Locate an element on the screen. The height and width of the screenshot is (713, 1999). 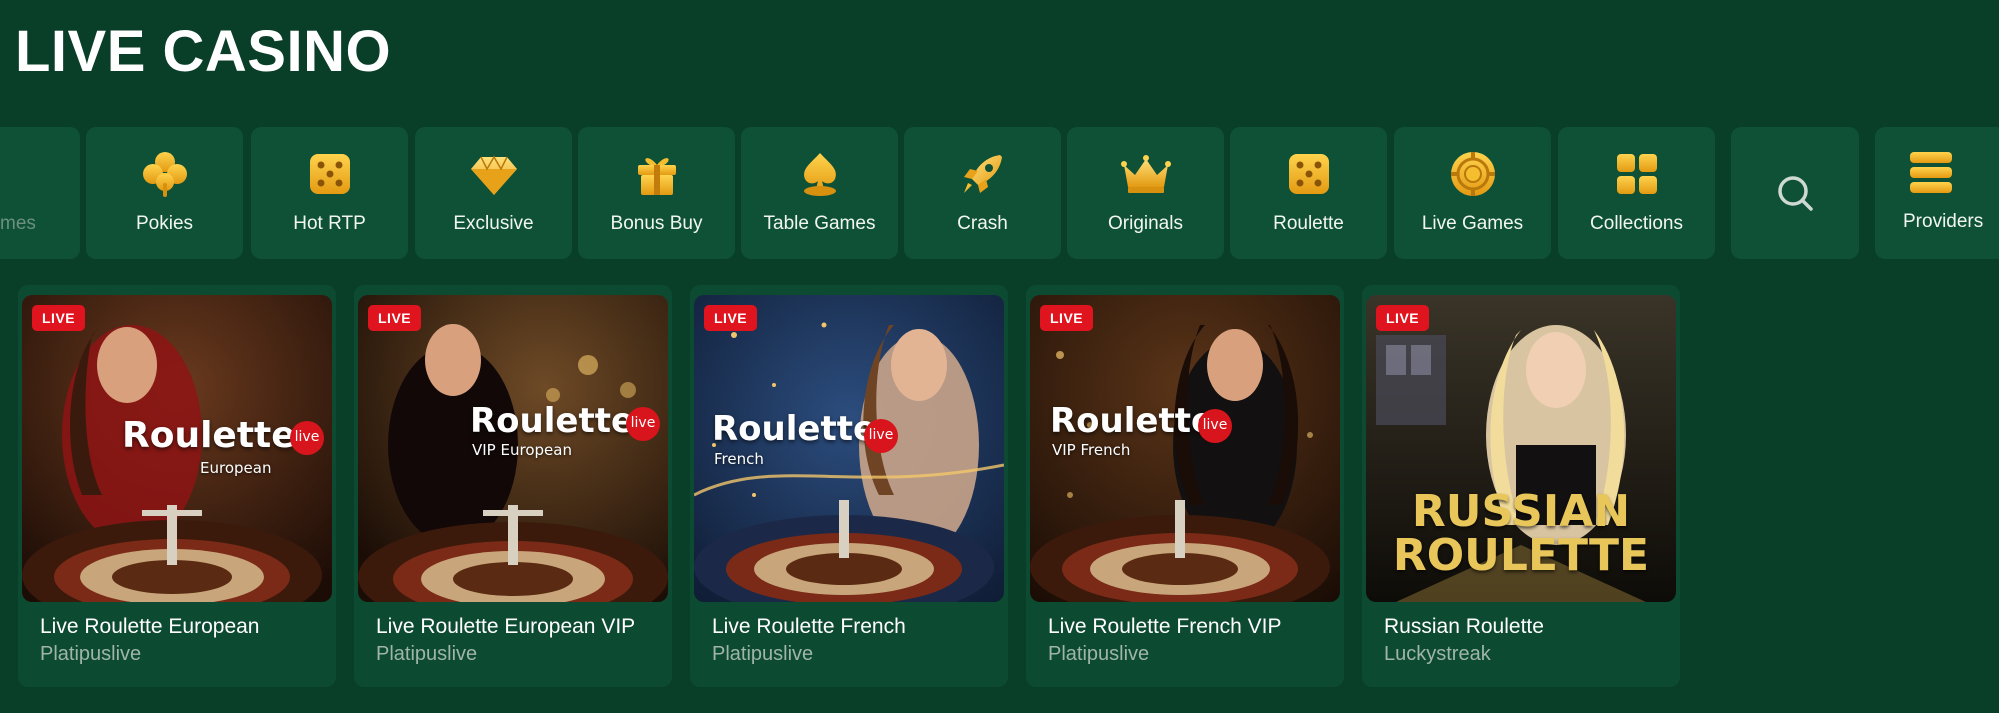
category-tile-table-games: Table Games is located at coordinates (819, 193).